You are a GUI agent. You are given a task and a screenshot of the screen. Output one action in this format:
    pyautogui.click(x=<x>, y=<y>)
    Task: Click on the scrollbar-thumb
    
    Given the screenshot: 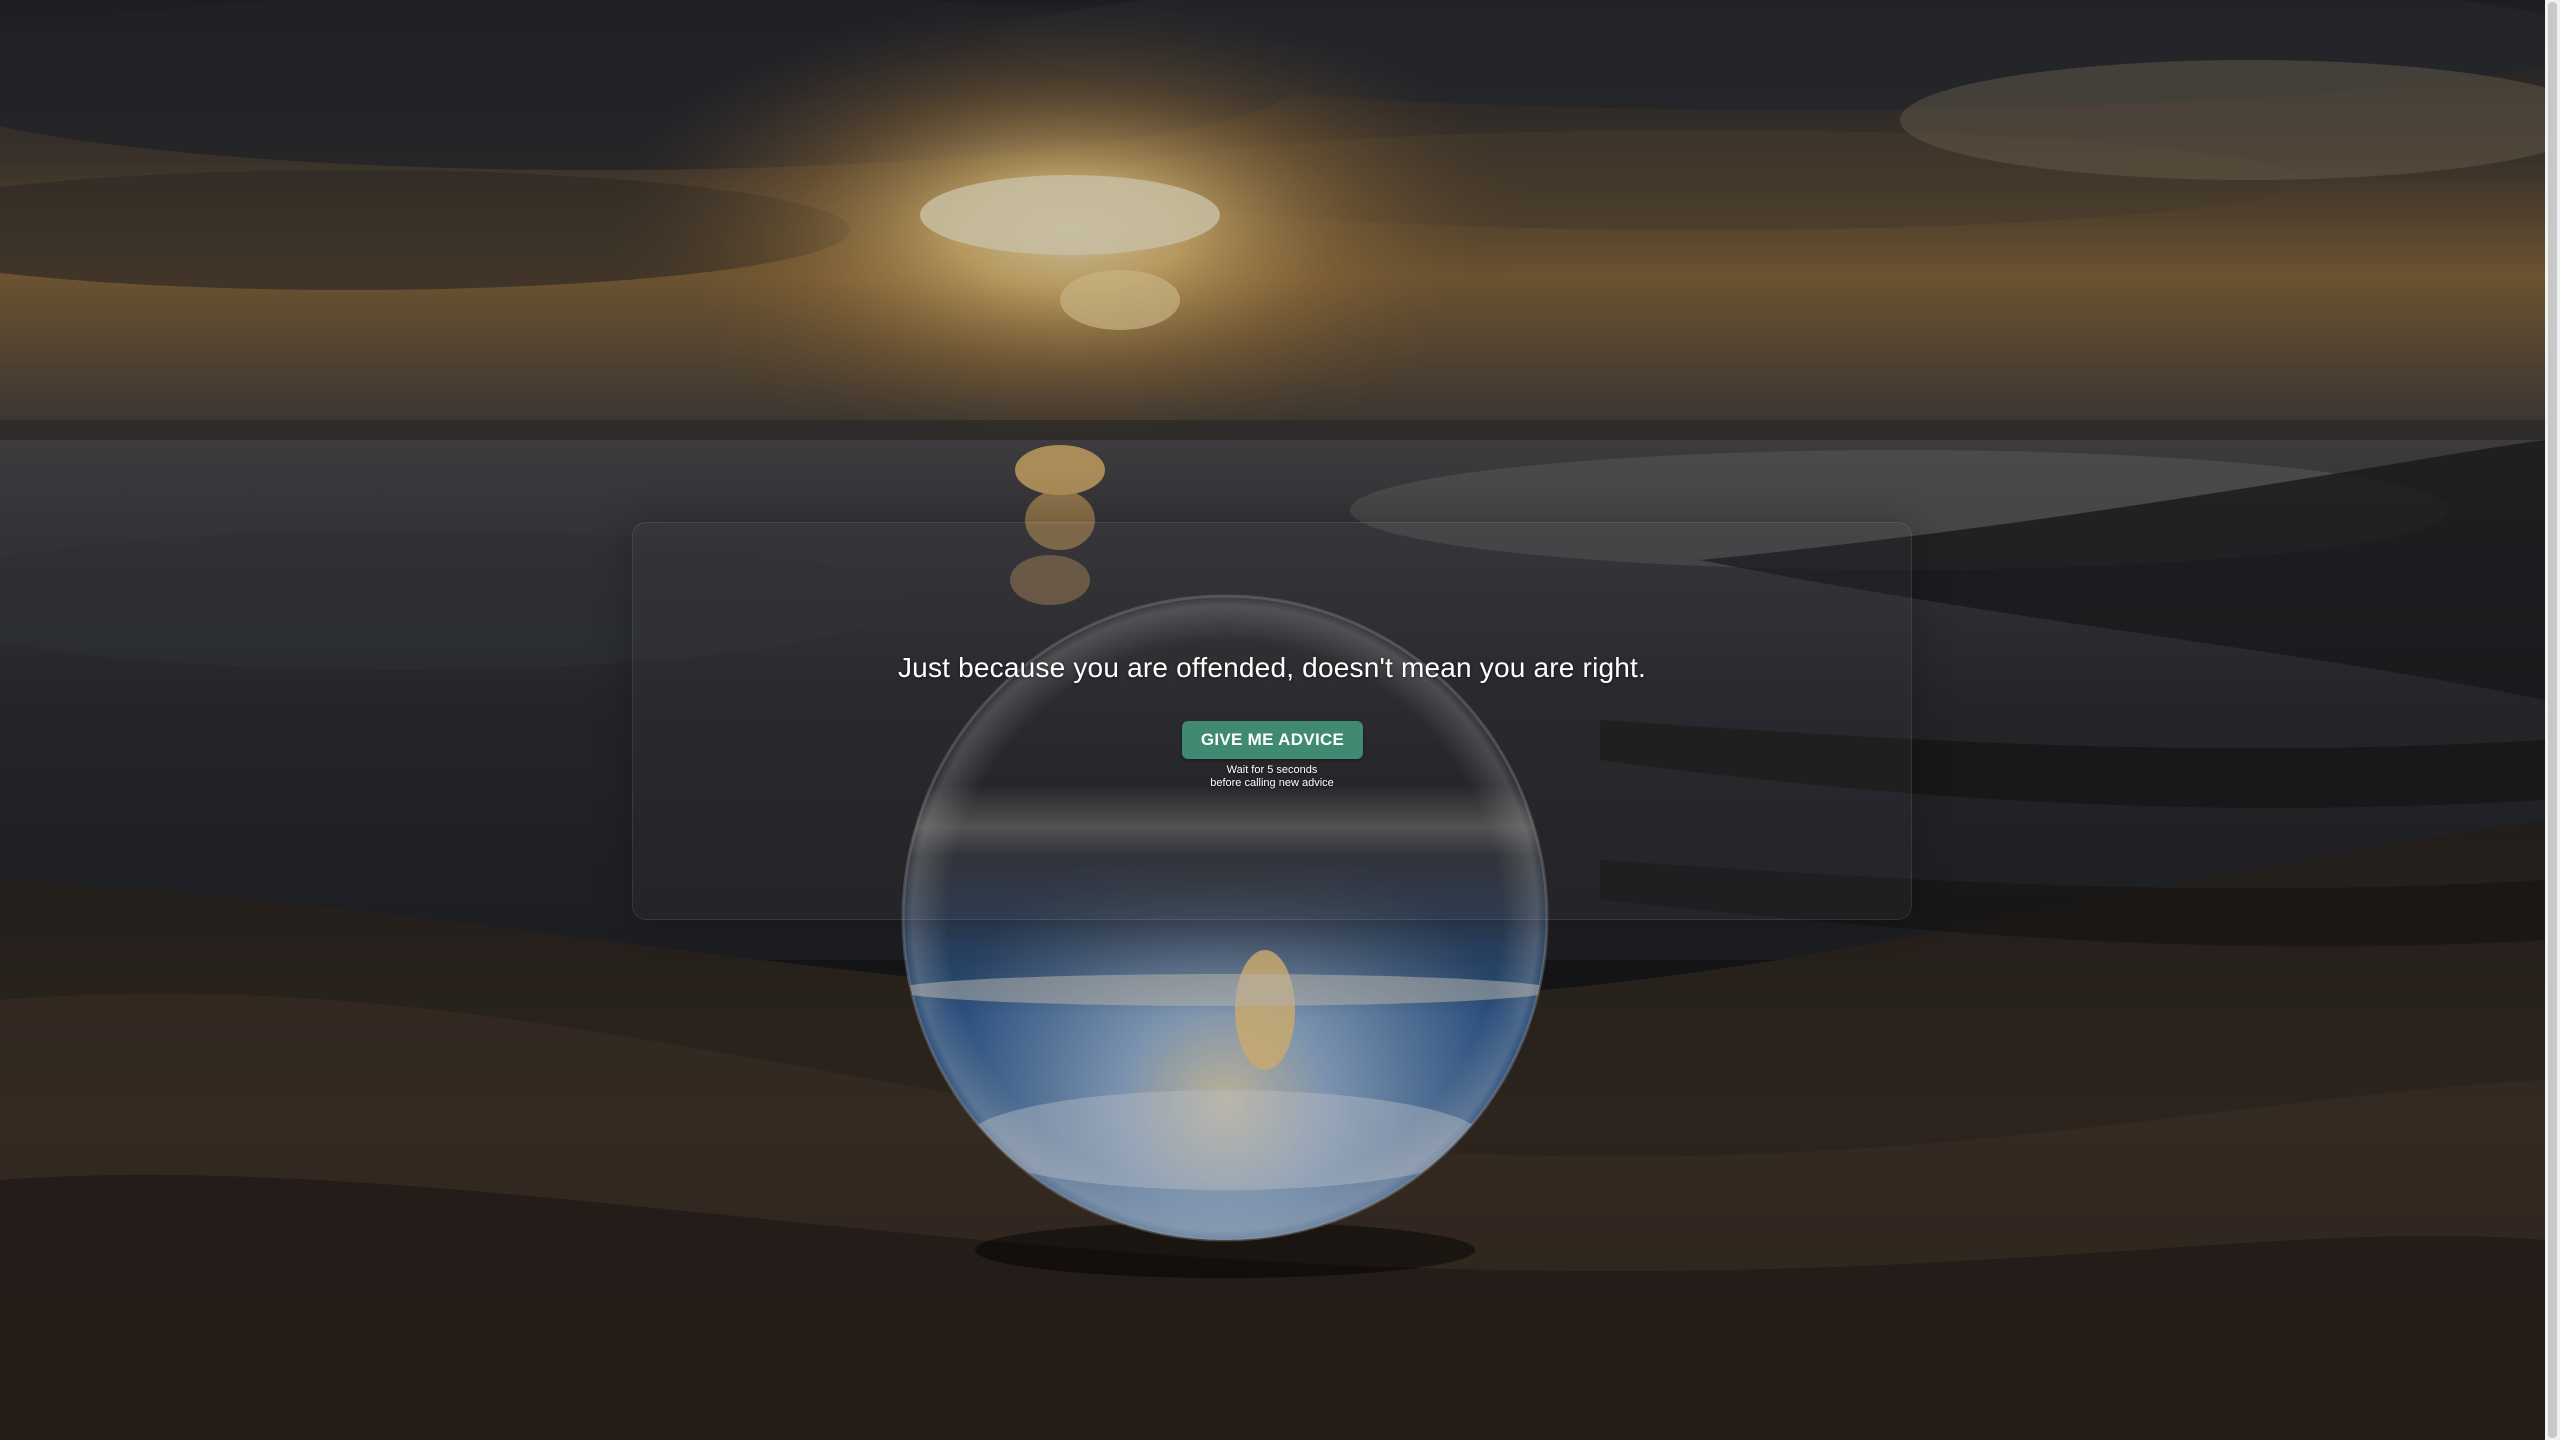 What is the action you would take?
    pyautogui.click(x=2552, y=720)
    